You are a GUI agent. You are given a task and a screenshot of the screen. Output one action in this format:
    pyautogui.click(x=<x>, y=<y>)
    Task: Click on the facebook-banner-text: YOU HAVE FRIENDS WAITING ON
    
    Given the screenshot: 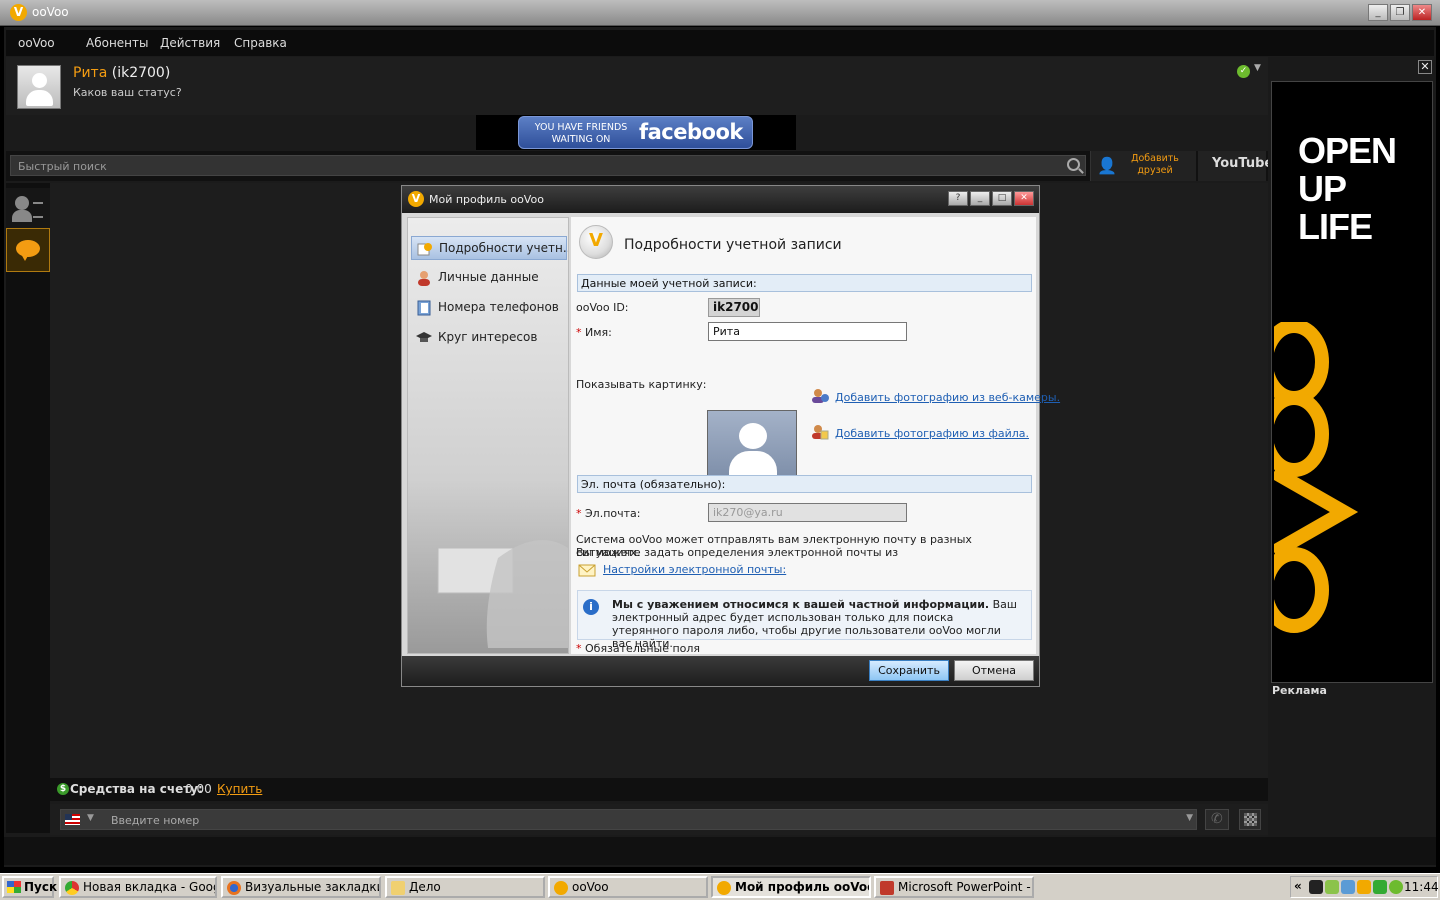 What is the action you would take?
    pyautogui.click(x=581, y=133)
    